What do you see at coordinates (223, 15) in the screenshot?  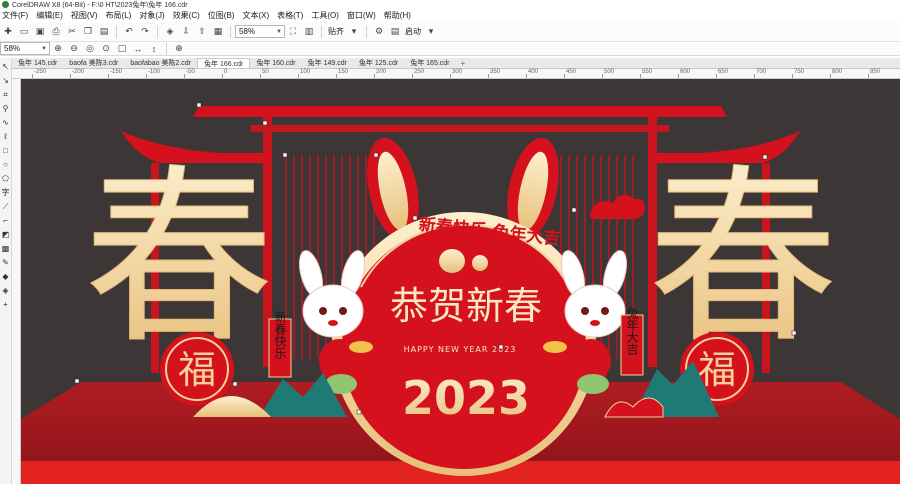 I see `menu-bitmap: 位图(B)` at bounding box center [223, 15].